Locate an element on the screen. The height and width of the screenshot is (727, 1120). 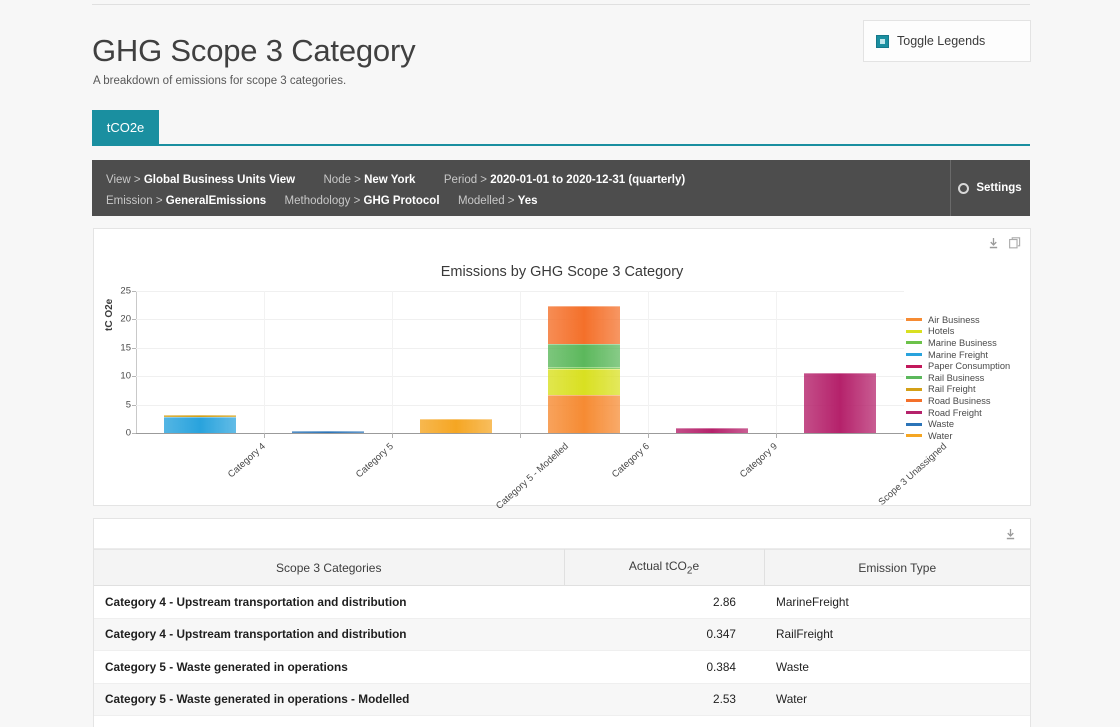
settings-button: Settings is located at coordinates (990, 188).